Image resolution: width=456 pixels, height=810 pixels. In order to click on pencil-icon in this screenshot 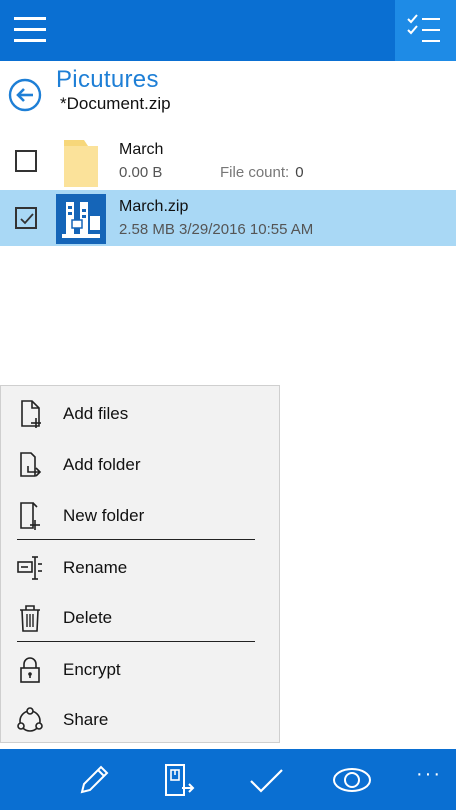, I will do `click(94, 779)`.